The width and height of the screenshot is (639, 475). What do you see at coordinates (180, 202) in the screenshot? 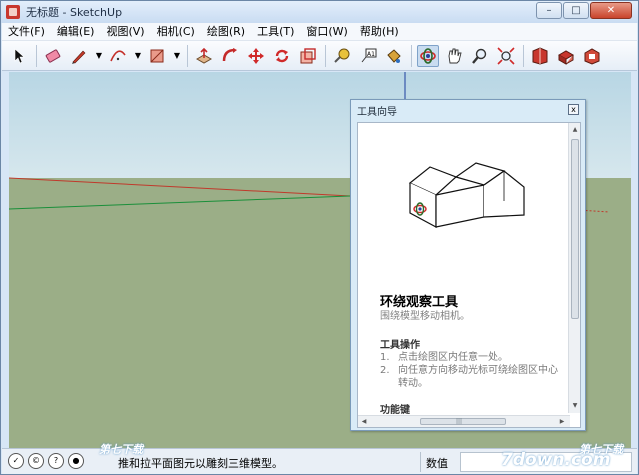
I see `green-axis-line` at bounding box center [180, 202].